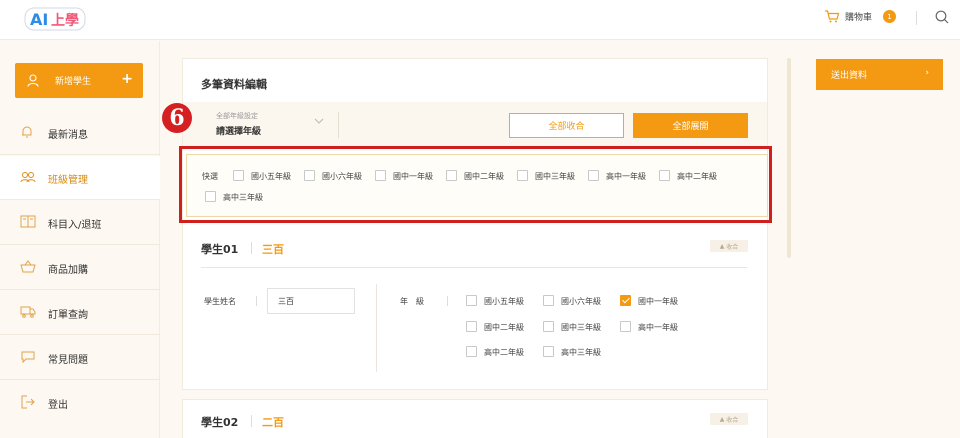 Image resolution: width=960 pixels, height=438 pixels. What do you see at coordinates (220, 422) in the screenshot?
I see `student-title: 學生02` at bounding box center [220, 422].